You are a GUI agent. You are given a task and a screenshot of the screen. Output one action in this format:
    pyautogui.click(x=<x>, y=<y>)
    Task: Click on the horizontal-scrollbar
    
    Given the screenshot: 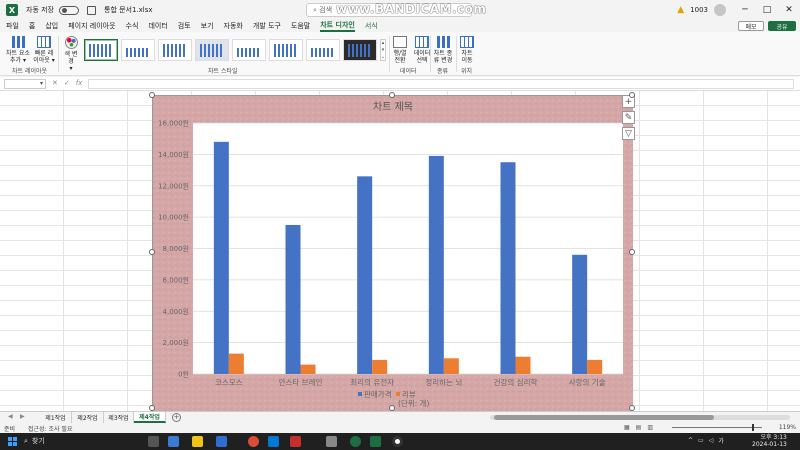 What is the action you would take?
    pyautogui.click(x=640, y=417)
    